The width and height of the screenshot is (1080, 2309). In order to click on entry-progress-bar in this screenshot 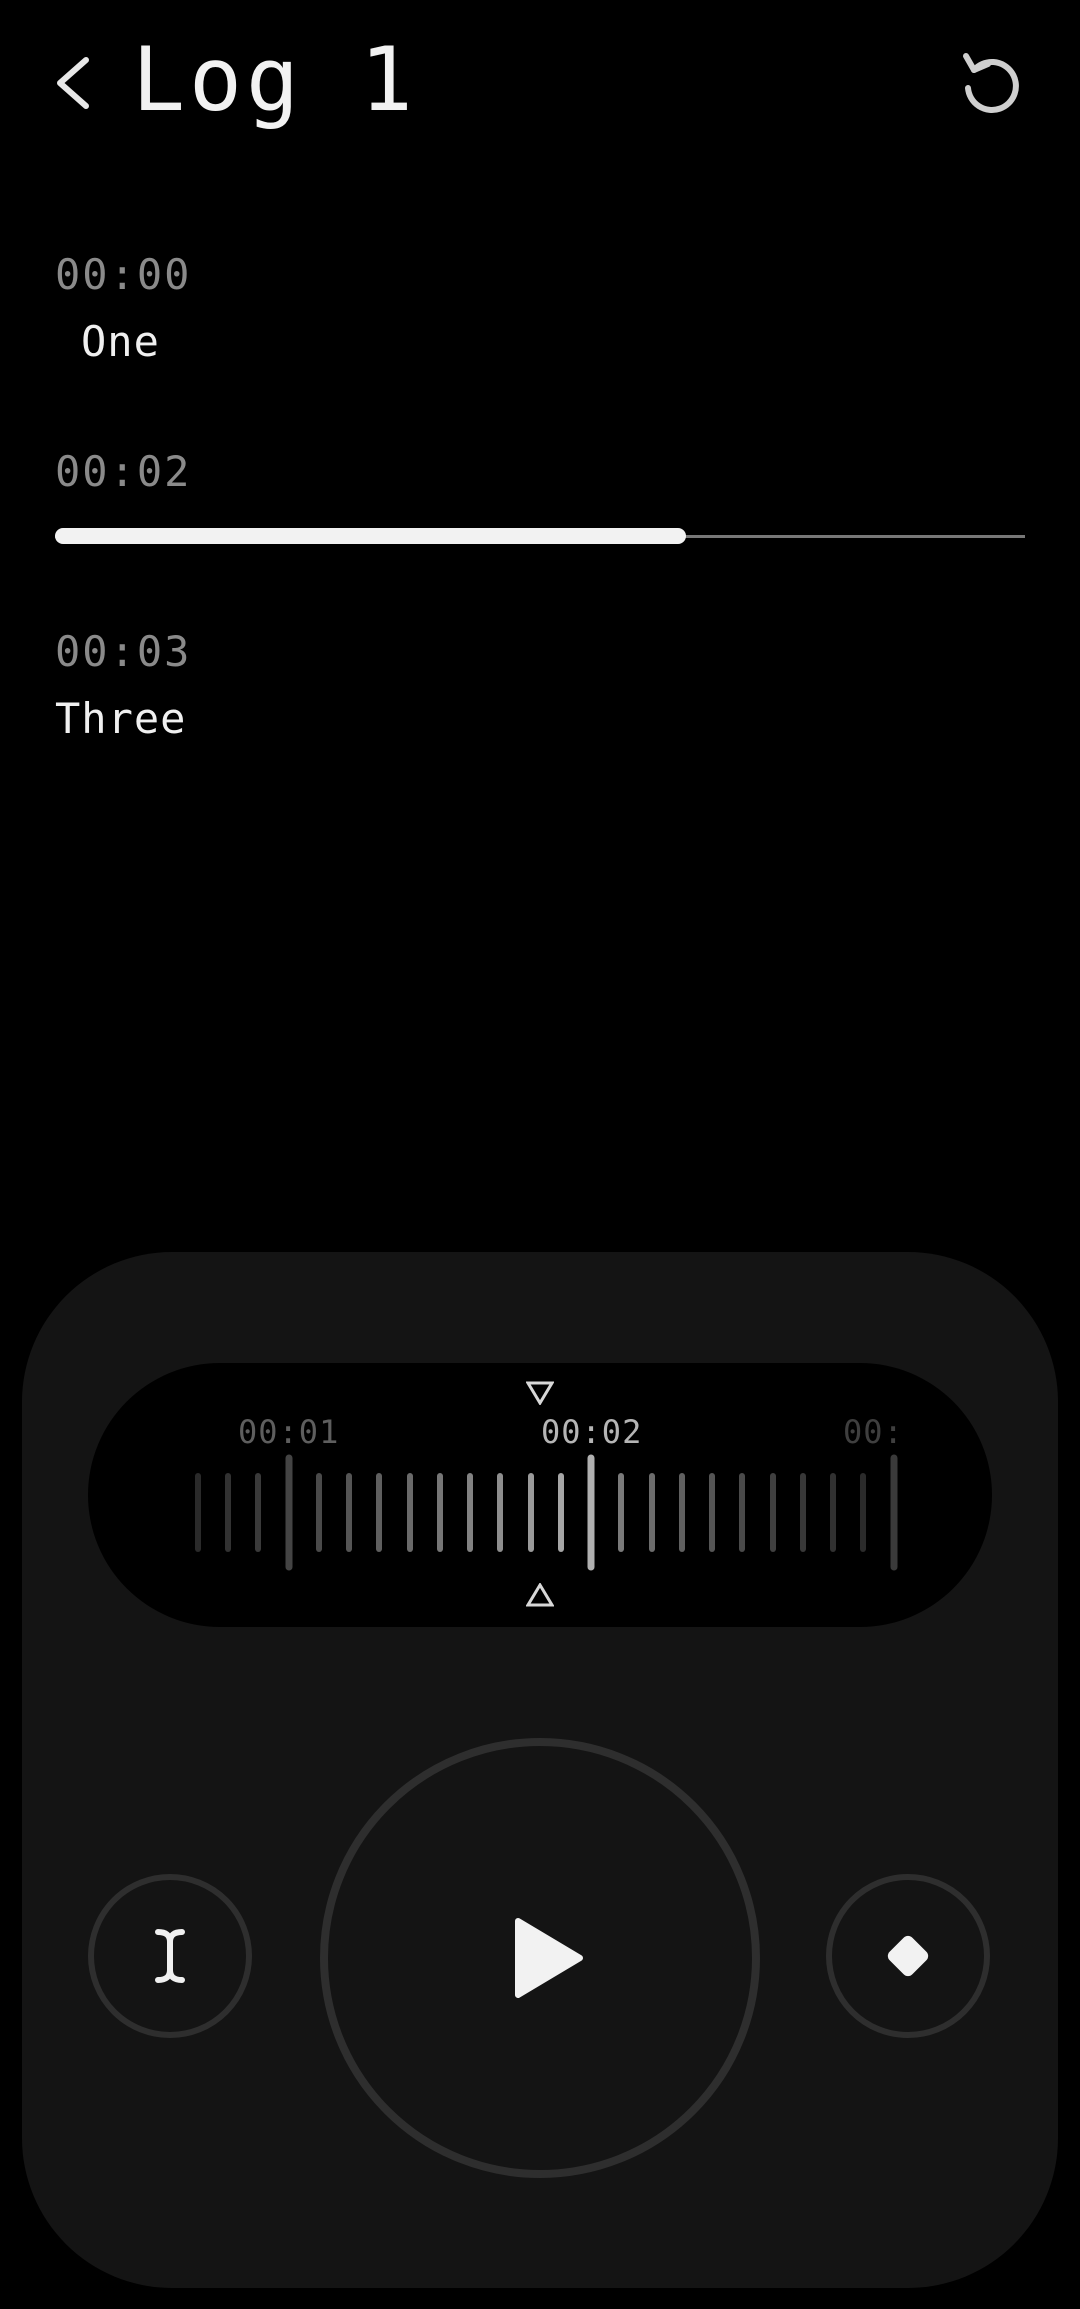, I will do `click(540, 536)`.